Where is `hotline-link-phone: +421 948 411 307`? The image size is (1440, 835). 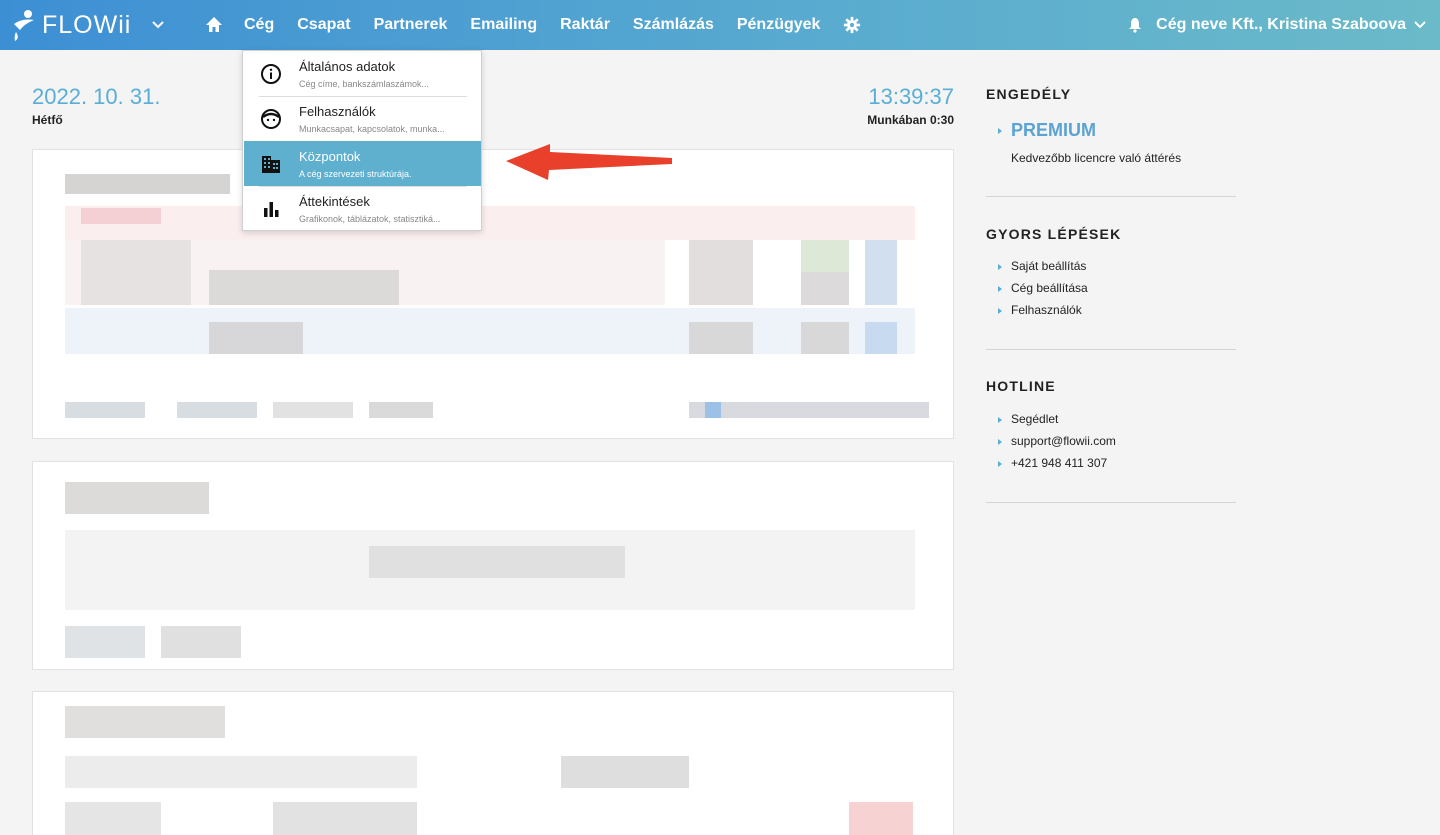 hotline-link-phone: +421 948 411 307 is located at coordinates (1059, 463).